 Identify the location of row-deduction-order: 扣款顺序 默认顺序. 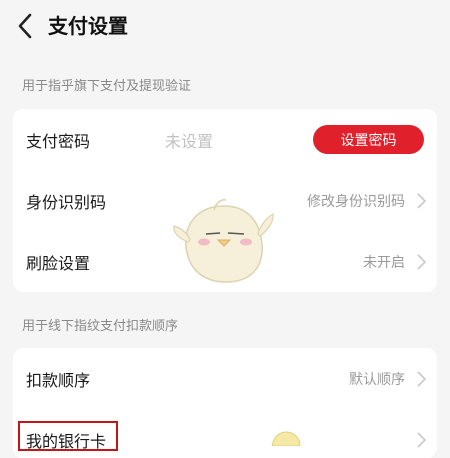
(225, 378).